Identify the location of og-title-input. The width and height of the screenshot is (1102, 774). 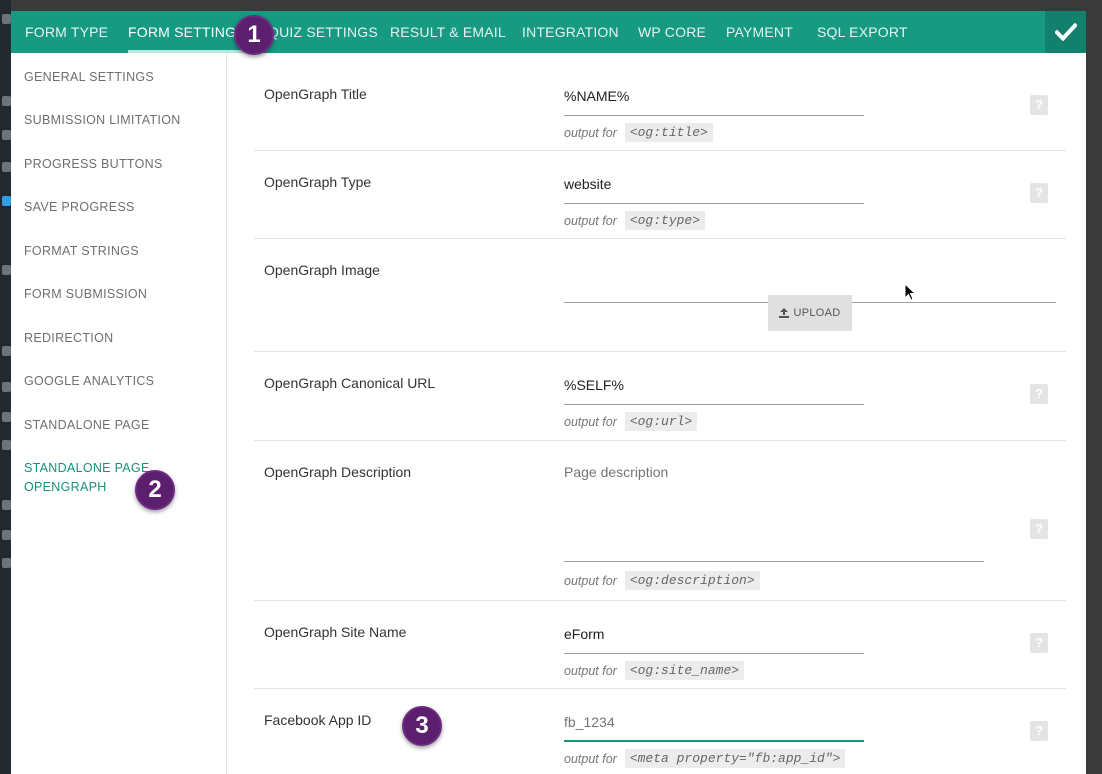
(714, 101).